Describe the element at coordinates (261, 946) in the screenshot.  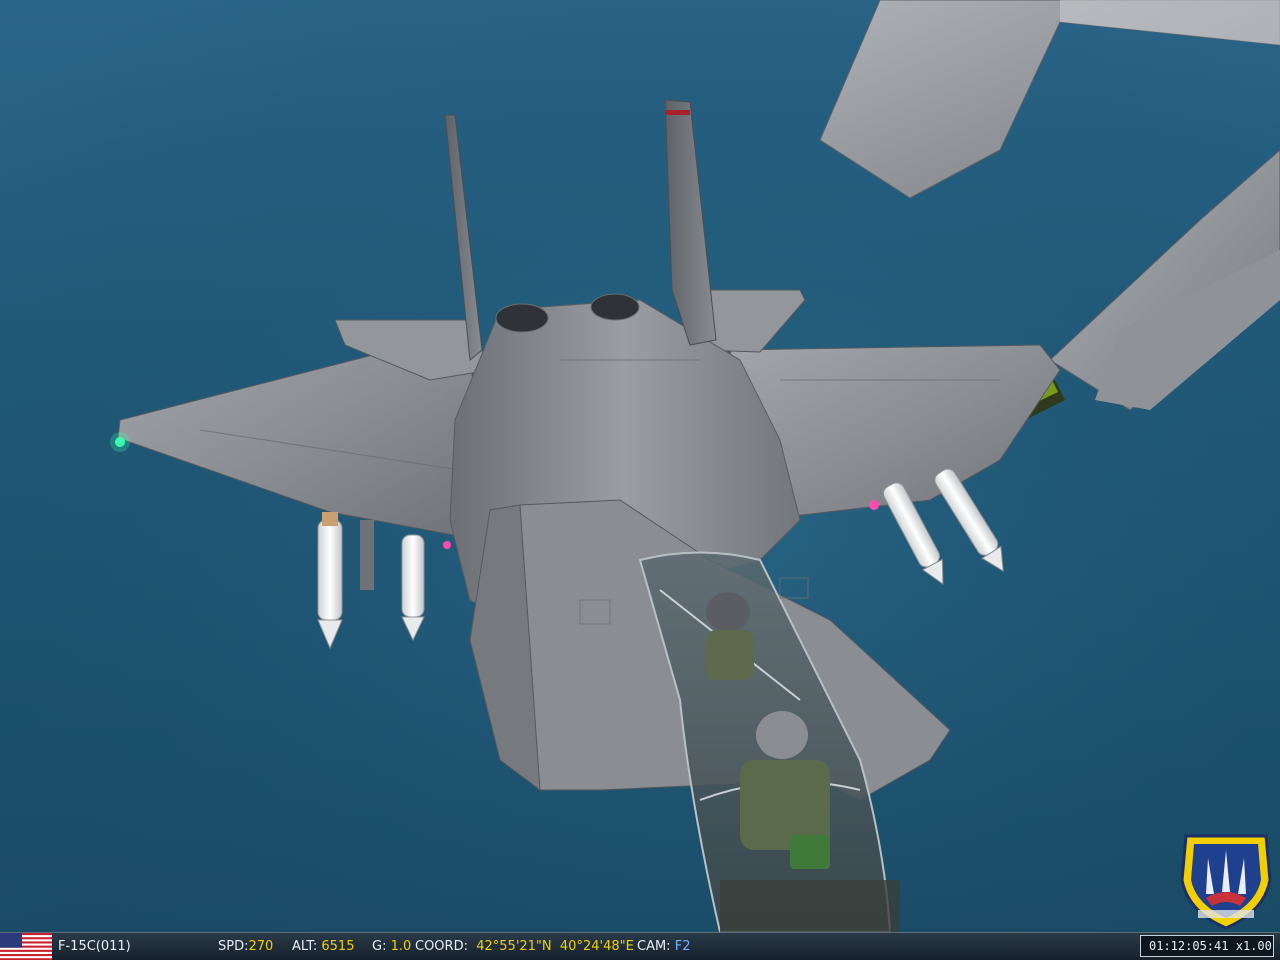
I see `speed-value: 270` at that location.